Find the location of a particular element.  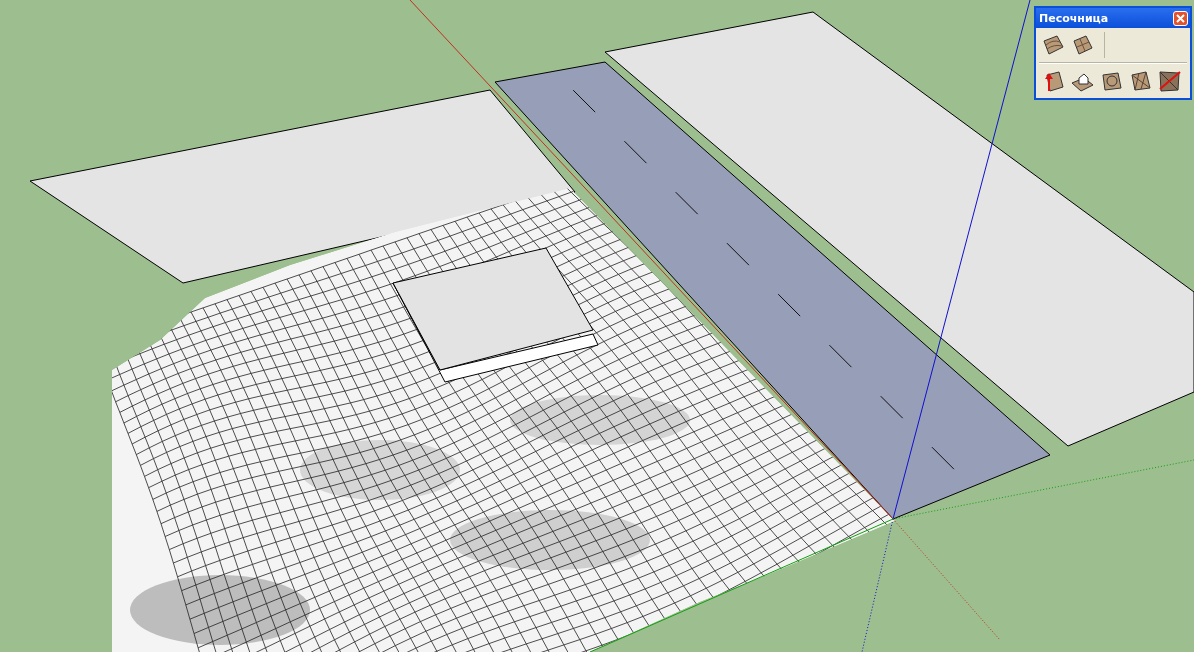

toolbar-title: Песочница is located at coordinates (1074, 18).